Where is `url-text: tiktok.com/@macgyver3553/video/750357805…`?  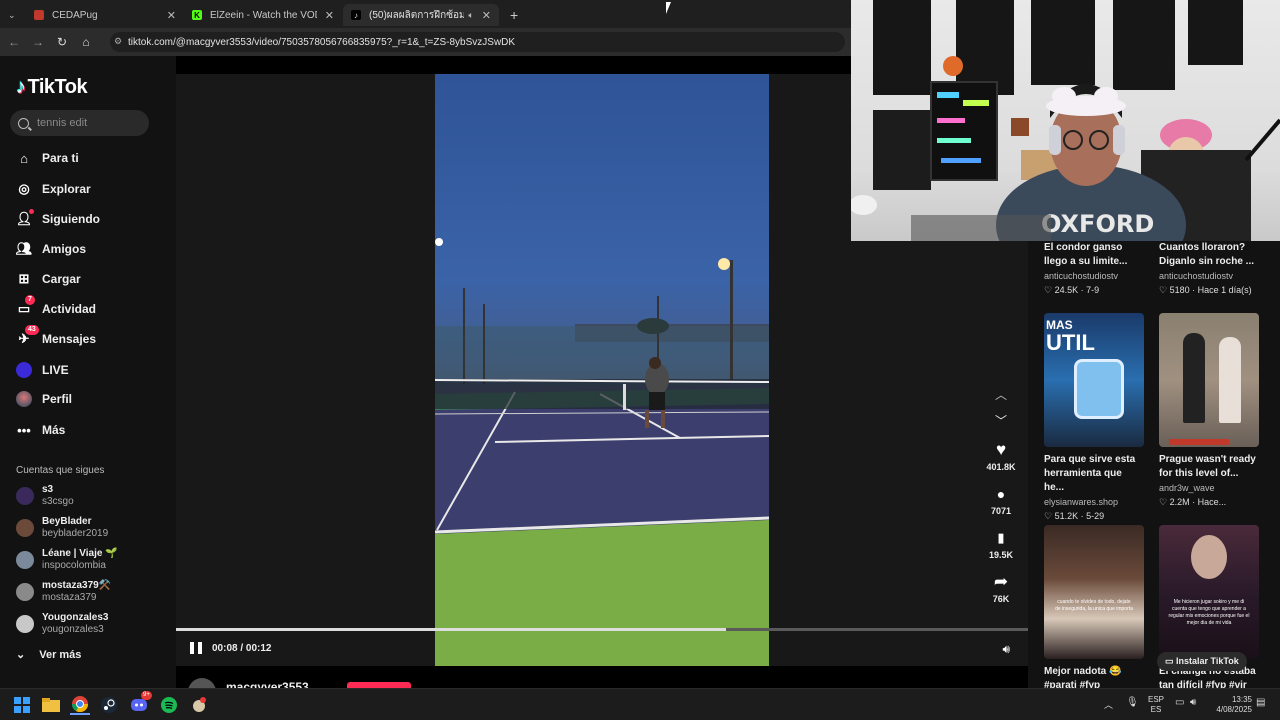
url-text: tiktok.com/@macgyver3553/video/750357805… is located at coordinates (322, 42).